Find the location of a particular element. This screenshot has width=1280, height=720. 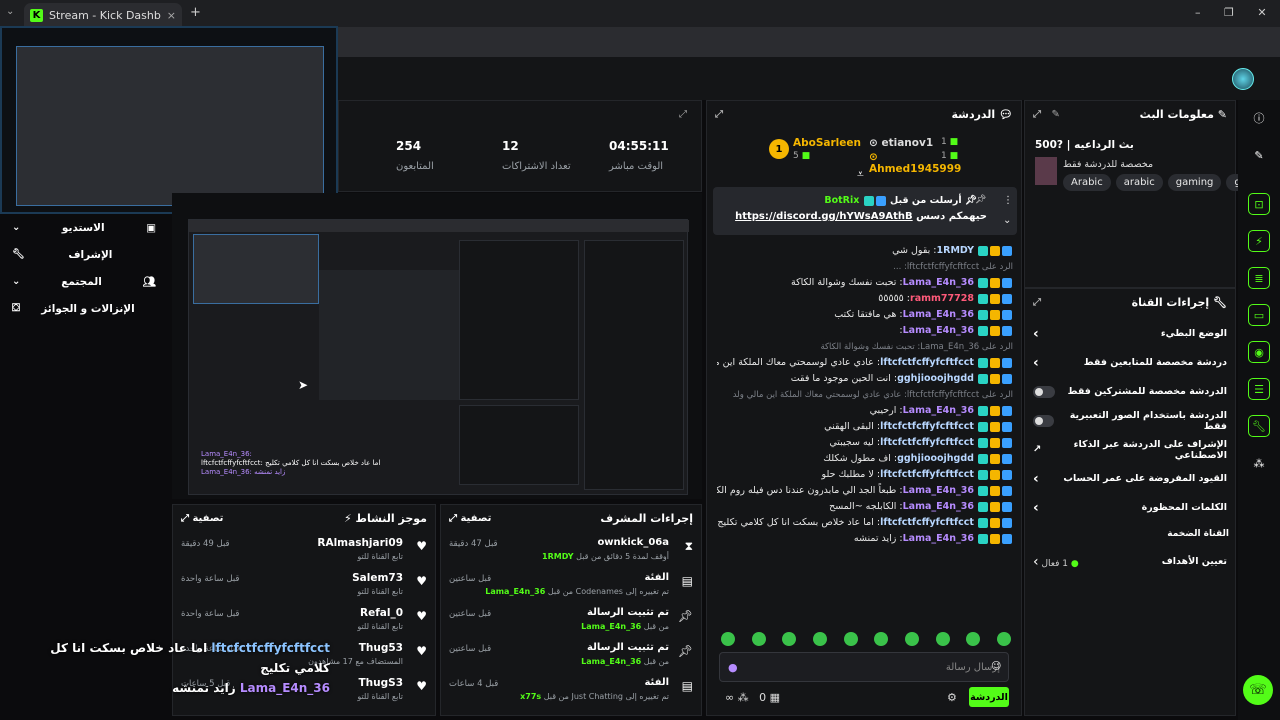

mod-action-user: x77s is located at coordinates (530, 696).